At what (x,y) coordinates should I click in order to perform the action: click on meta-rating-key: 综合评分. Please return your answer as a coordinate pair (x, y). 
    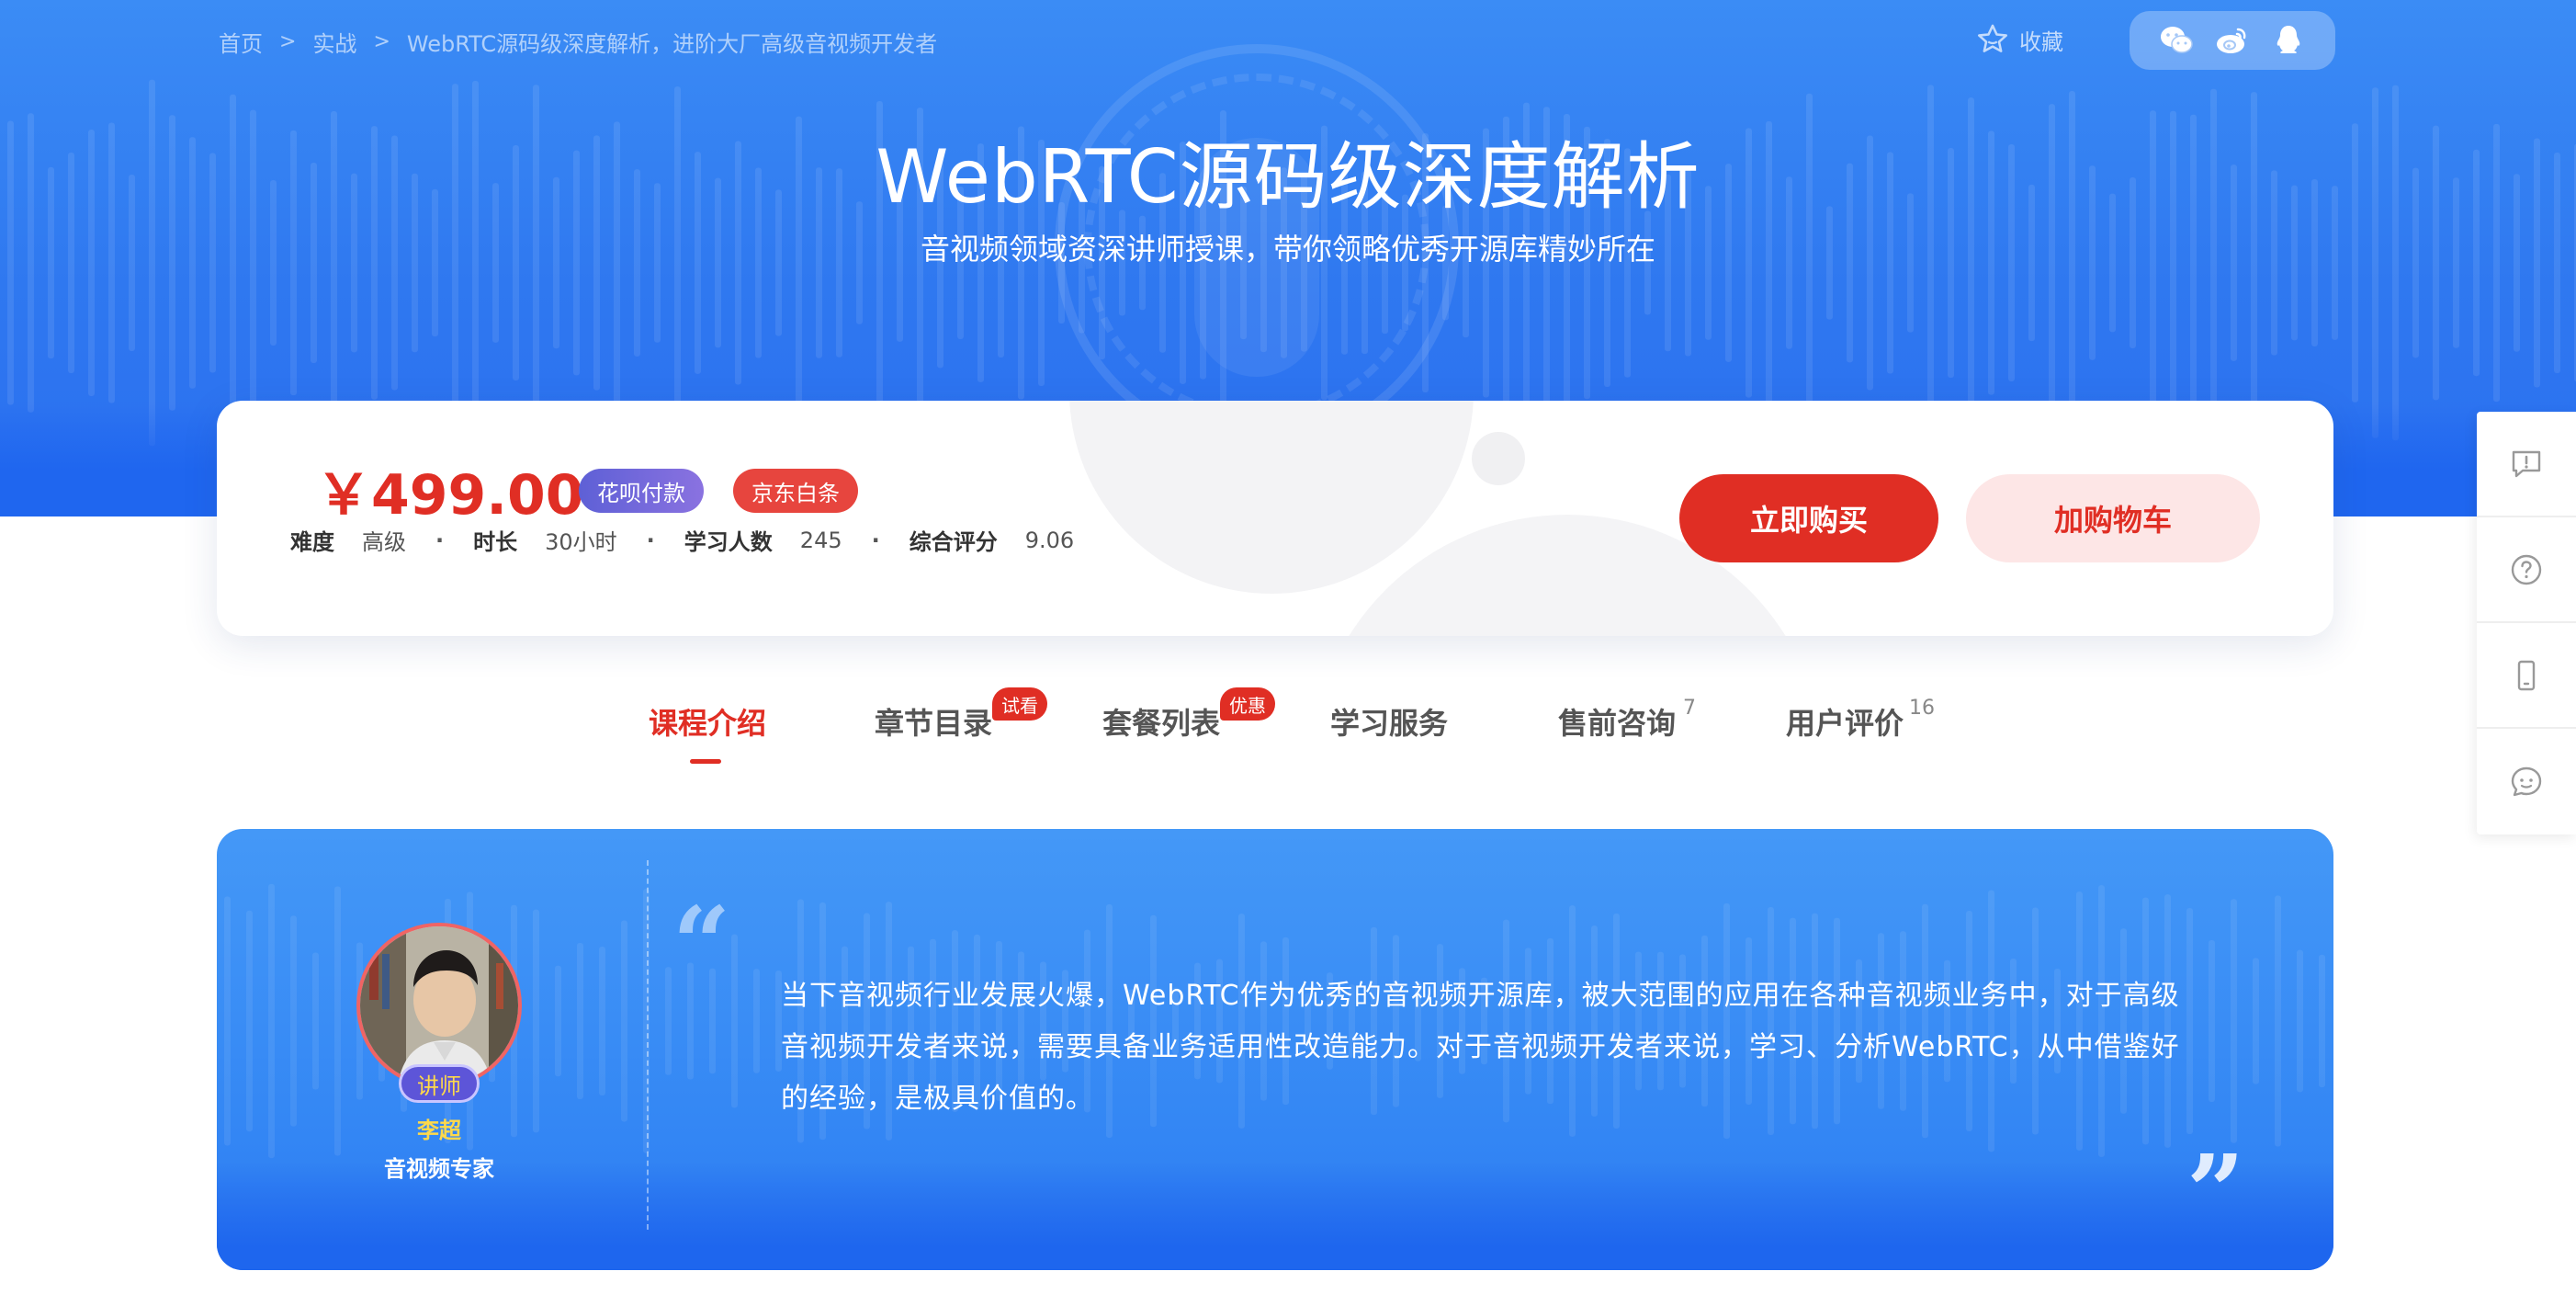
    Looking at the image, I should click on (953, 542).